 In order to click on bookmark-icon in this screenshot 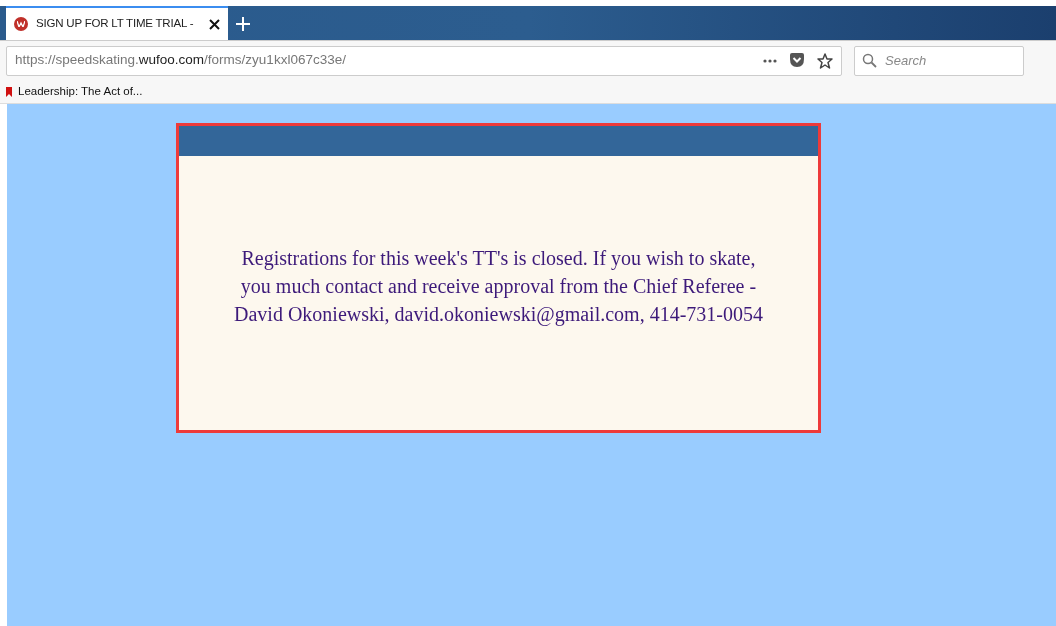, I will do `click(9, 91)`.